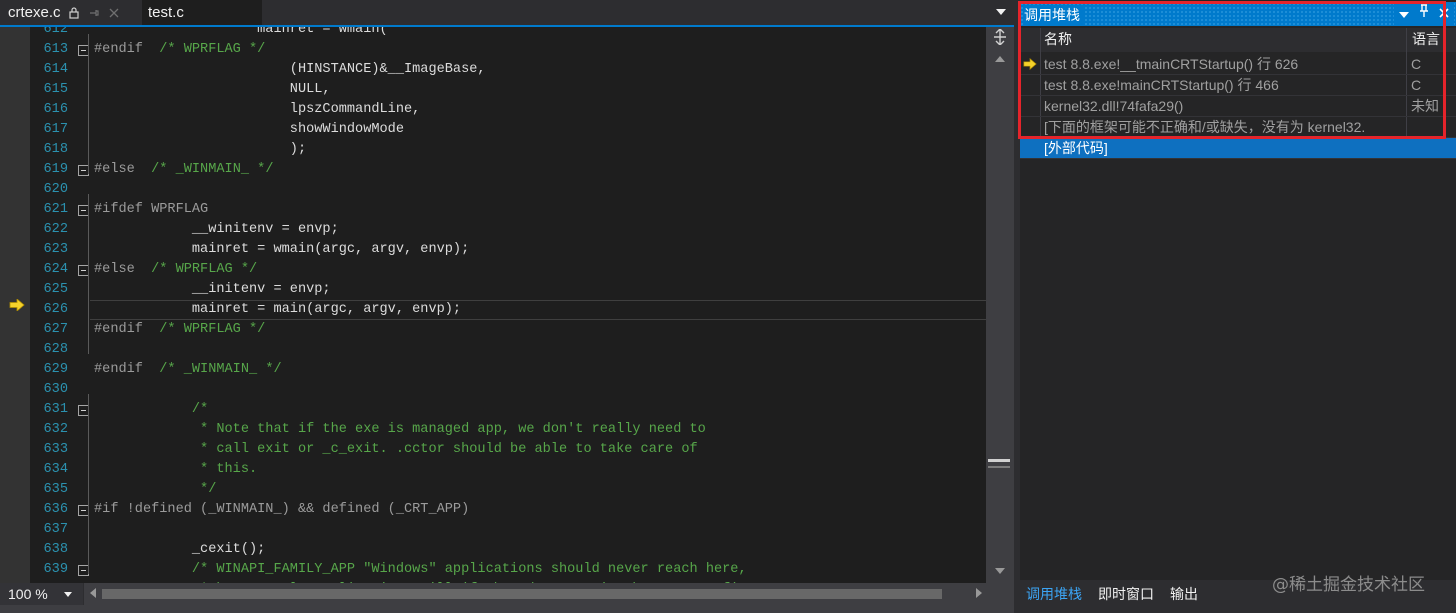  Describe the element at coordinates (508, 130) in the screenshot. I see `code-line: 617 showWindowMode` at that location.